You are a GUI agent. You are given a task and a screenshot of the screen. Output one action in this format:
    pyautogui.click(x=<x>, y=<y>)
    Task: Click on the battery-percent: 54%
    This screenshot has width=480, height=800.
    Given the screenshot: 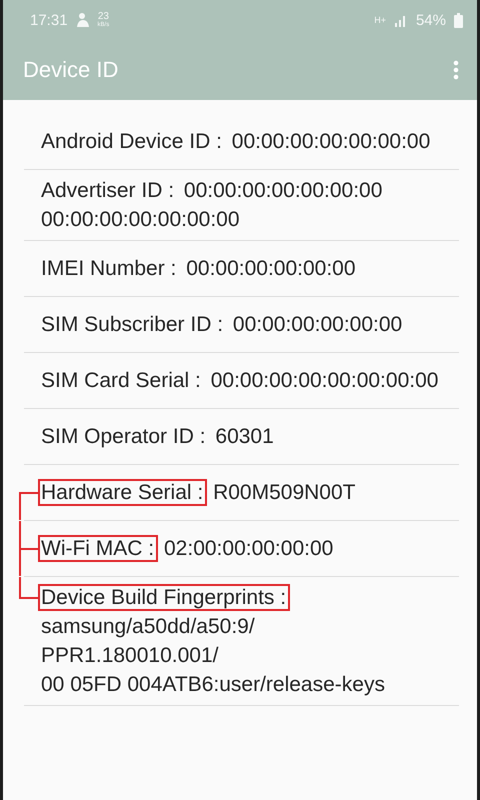 What is the action you would take?
    pyautogui.click(x=431, y=20)
    